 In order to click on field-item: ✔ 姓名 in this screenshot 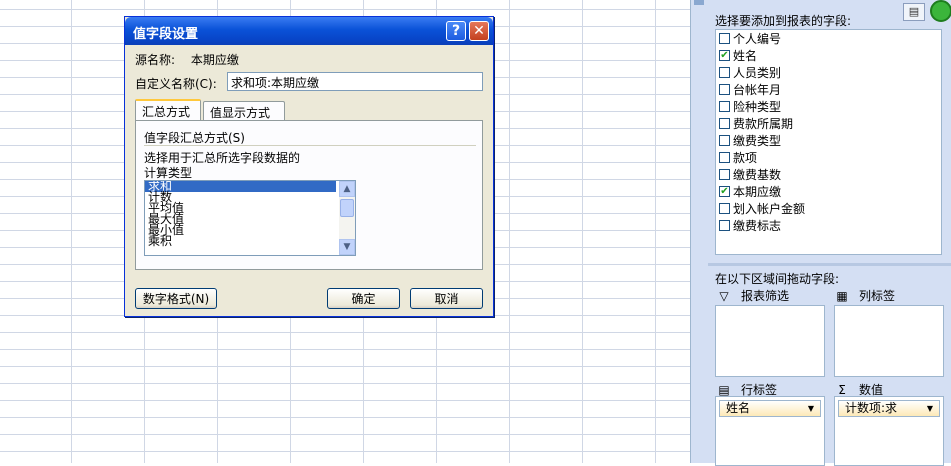, I will do `click(738, 55)`.